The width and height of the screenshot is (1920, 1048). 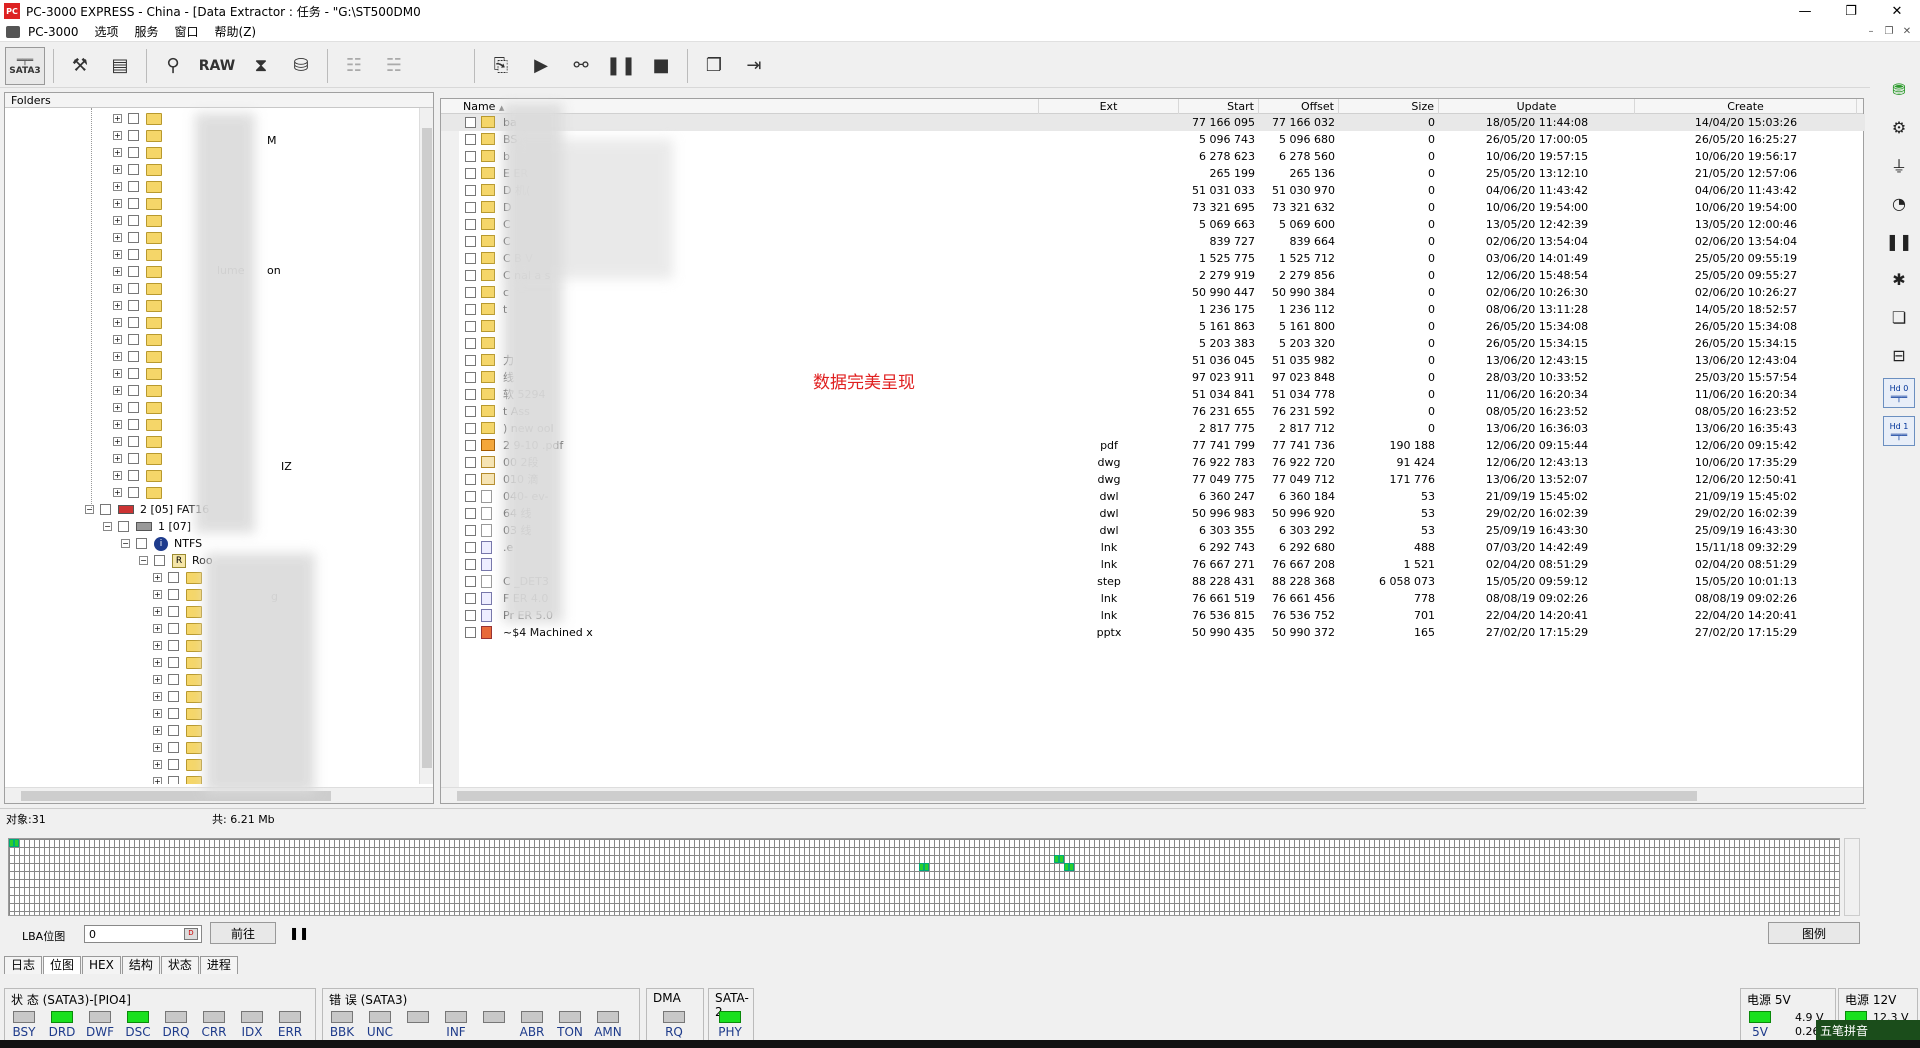 I want to click on legend-button: 图例, so click(x=1814, y=933).